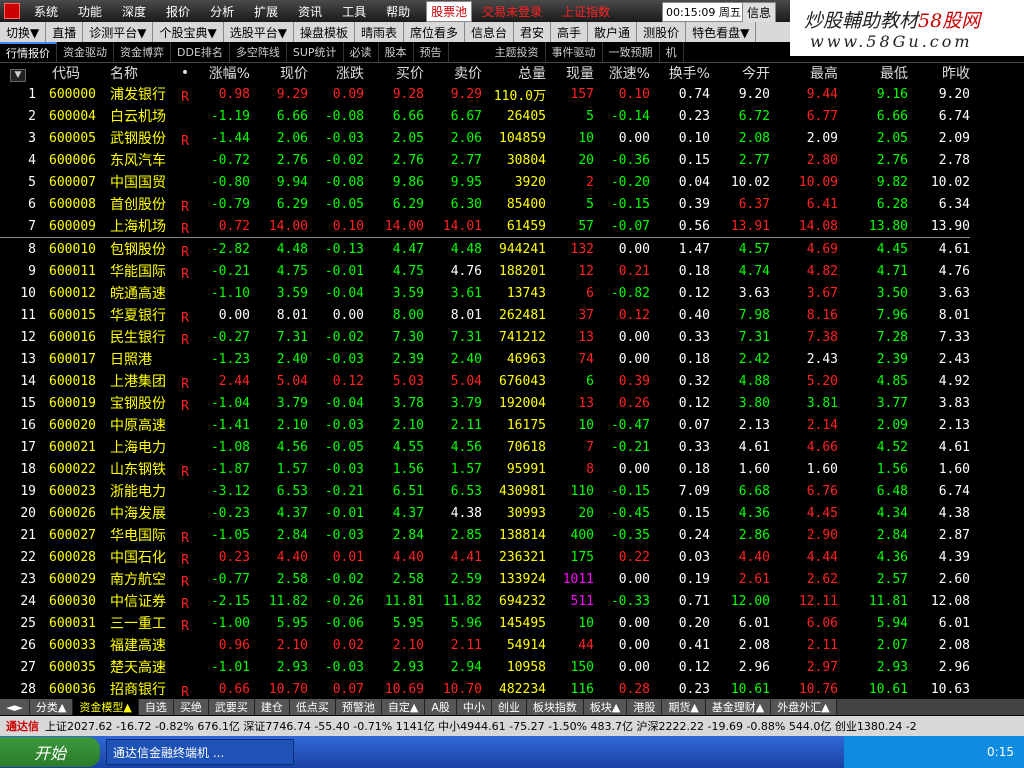 The width and height of the screenshot is (1024, 768). I want to click on menu-item-2: 深度, so click(134, 11).